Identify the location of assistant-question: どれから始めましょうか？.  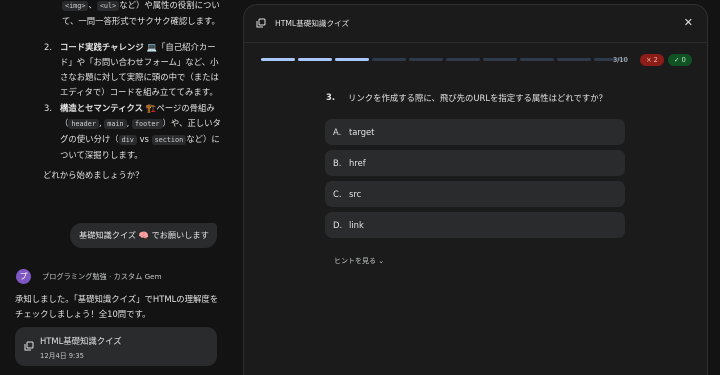
(93, 175).